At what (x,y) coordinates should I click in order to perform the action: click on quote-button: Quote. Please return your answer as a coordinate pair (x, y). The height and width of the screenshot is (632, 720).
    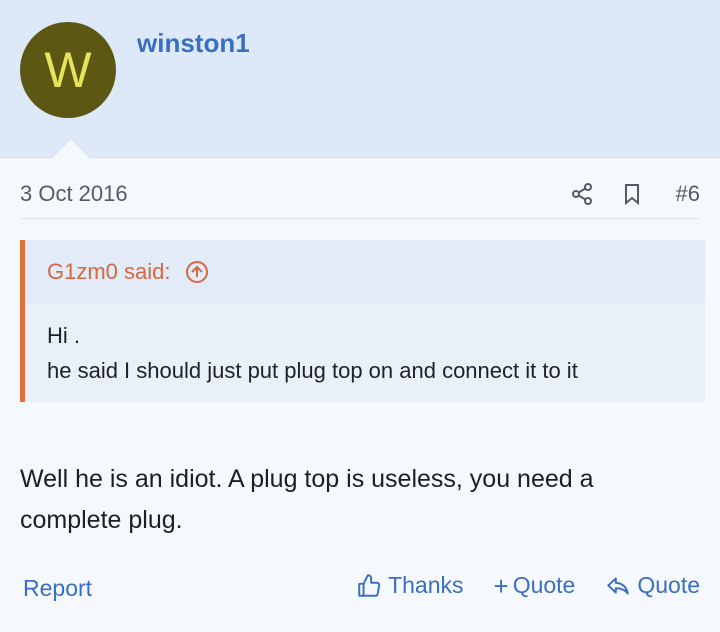
    Looking at the image, I should click on (652, 585).